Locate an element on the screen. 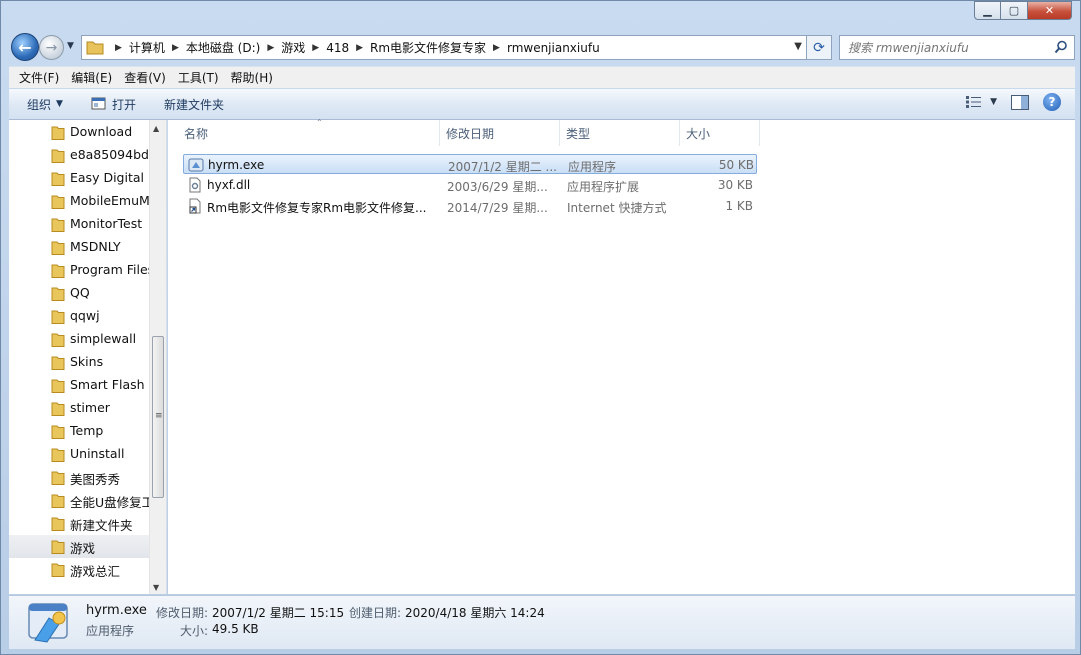 The height and width of the screenshot is (655, 1081). sidebar-item: 全能U盘修复工 is located at coordinates (79, 500).